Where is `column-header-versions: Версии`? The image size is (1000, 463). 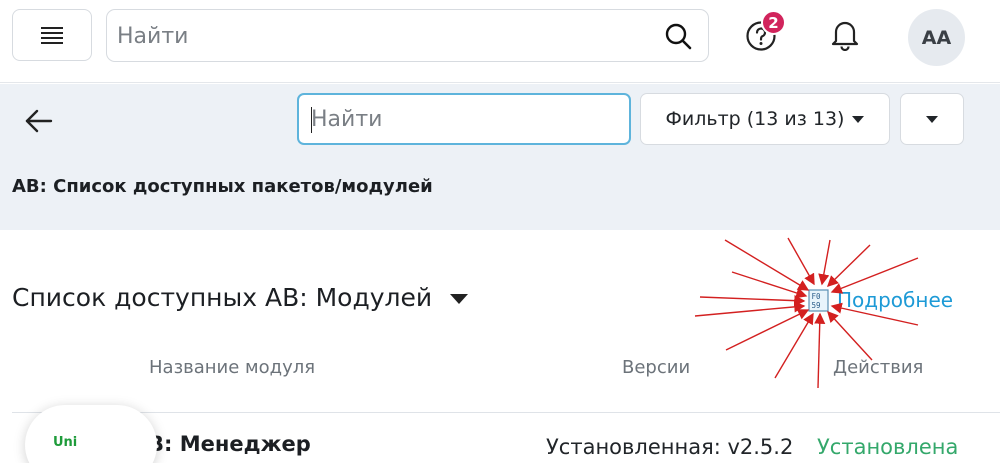
column-header-versions: Версии is located at coordinates (656, 367).